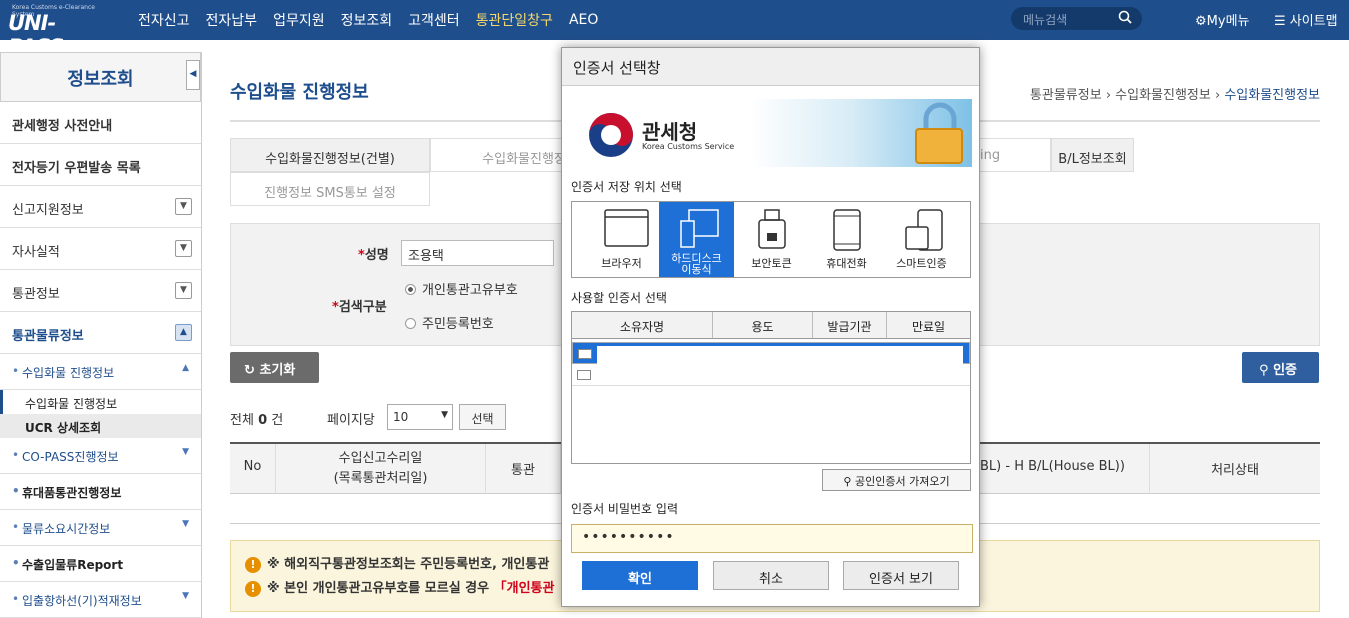 The height and width of the screenshot is (618, 1349). I want to click on certificate-row-selected, so click(771, 353).